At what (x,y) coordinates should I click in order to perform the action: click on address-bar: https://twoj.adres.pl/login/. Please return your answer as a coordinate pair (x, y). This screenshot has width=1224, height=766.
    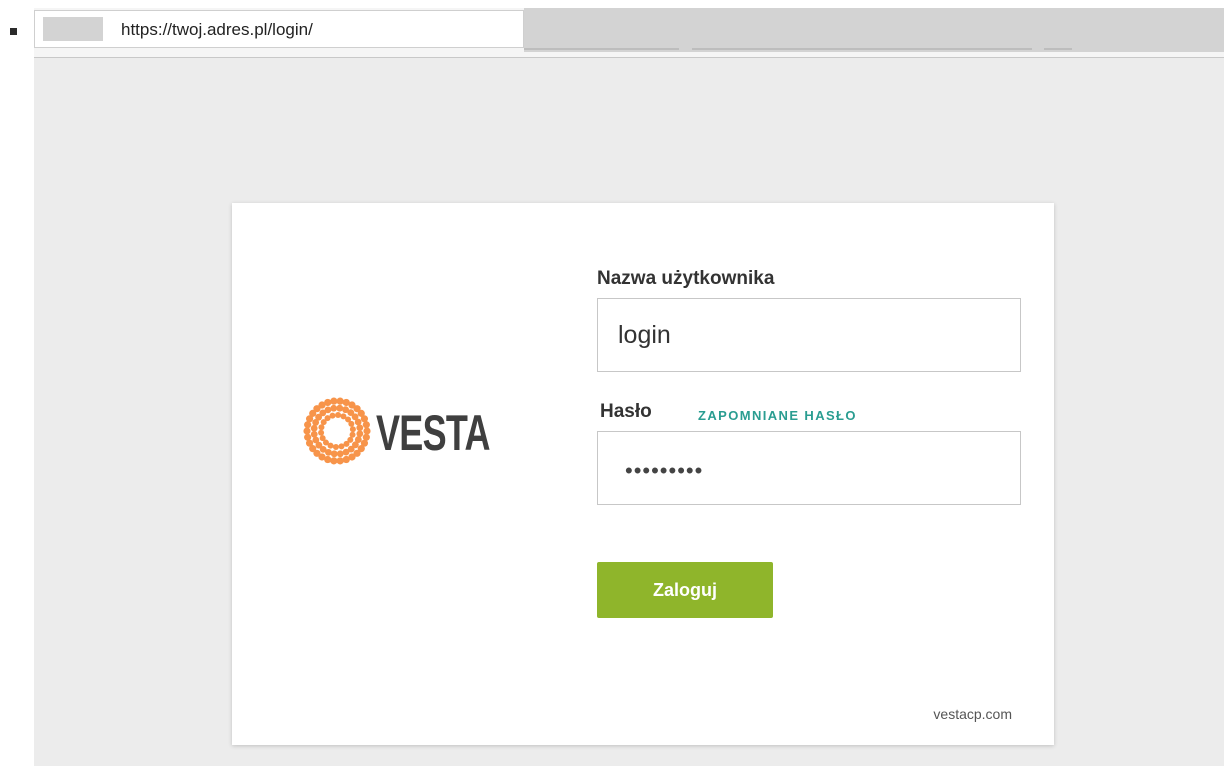
    Looking at the image, I should click on (279, 29).